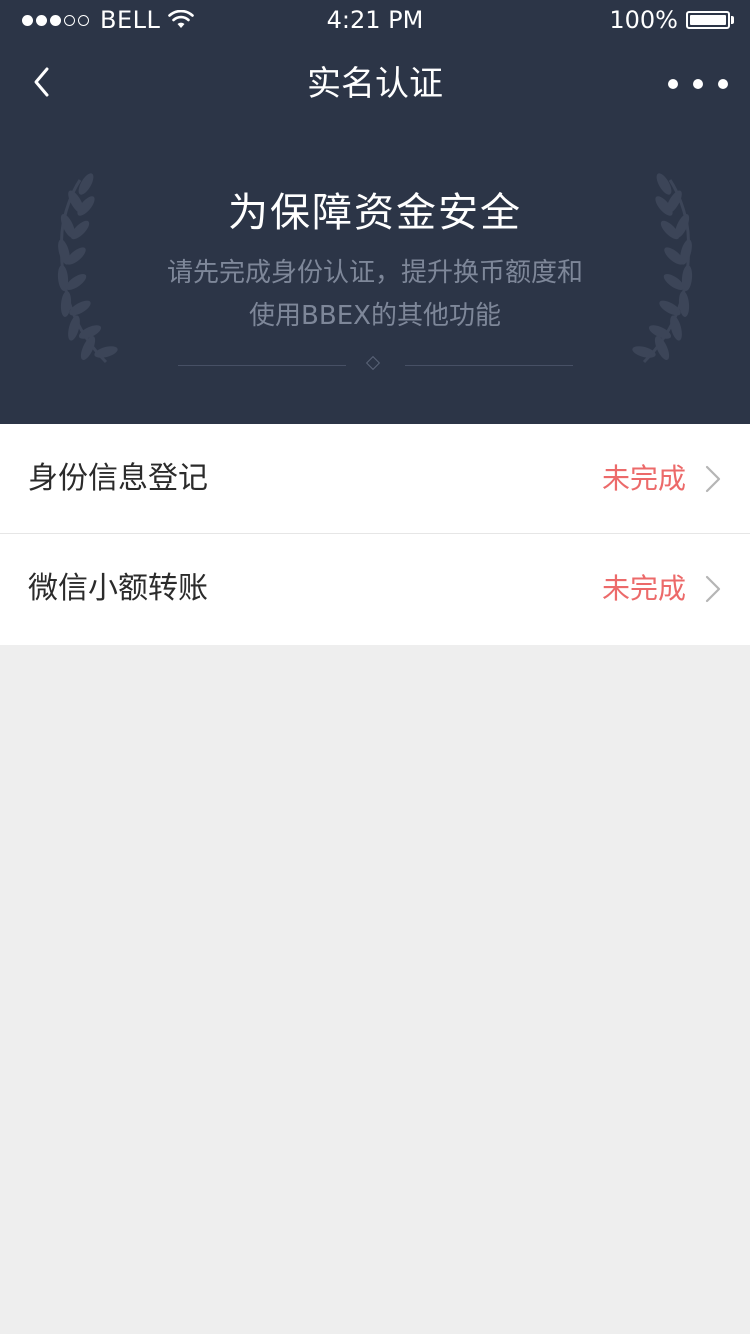 The image size is (750, 1334). I want to click on chevron-left-icon, so click(41, 82).